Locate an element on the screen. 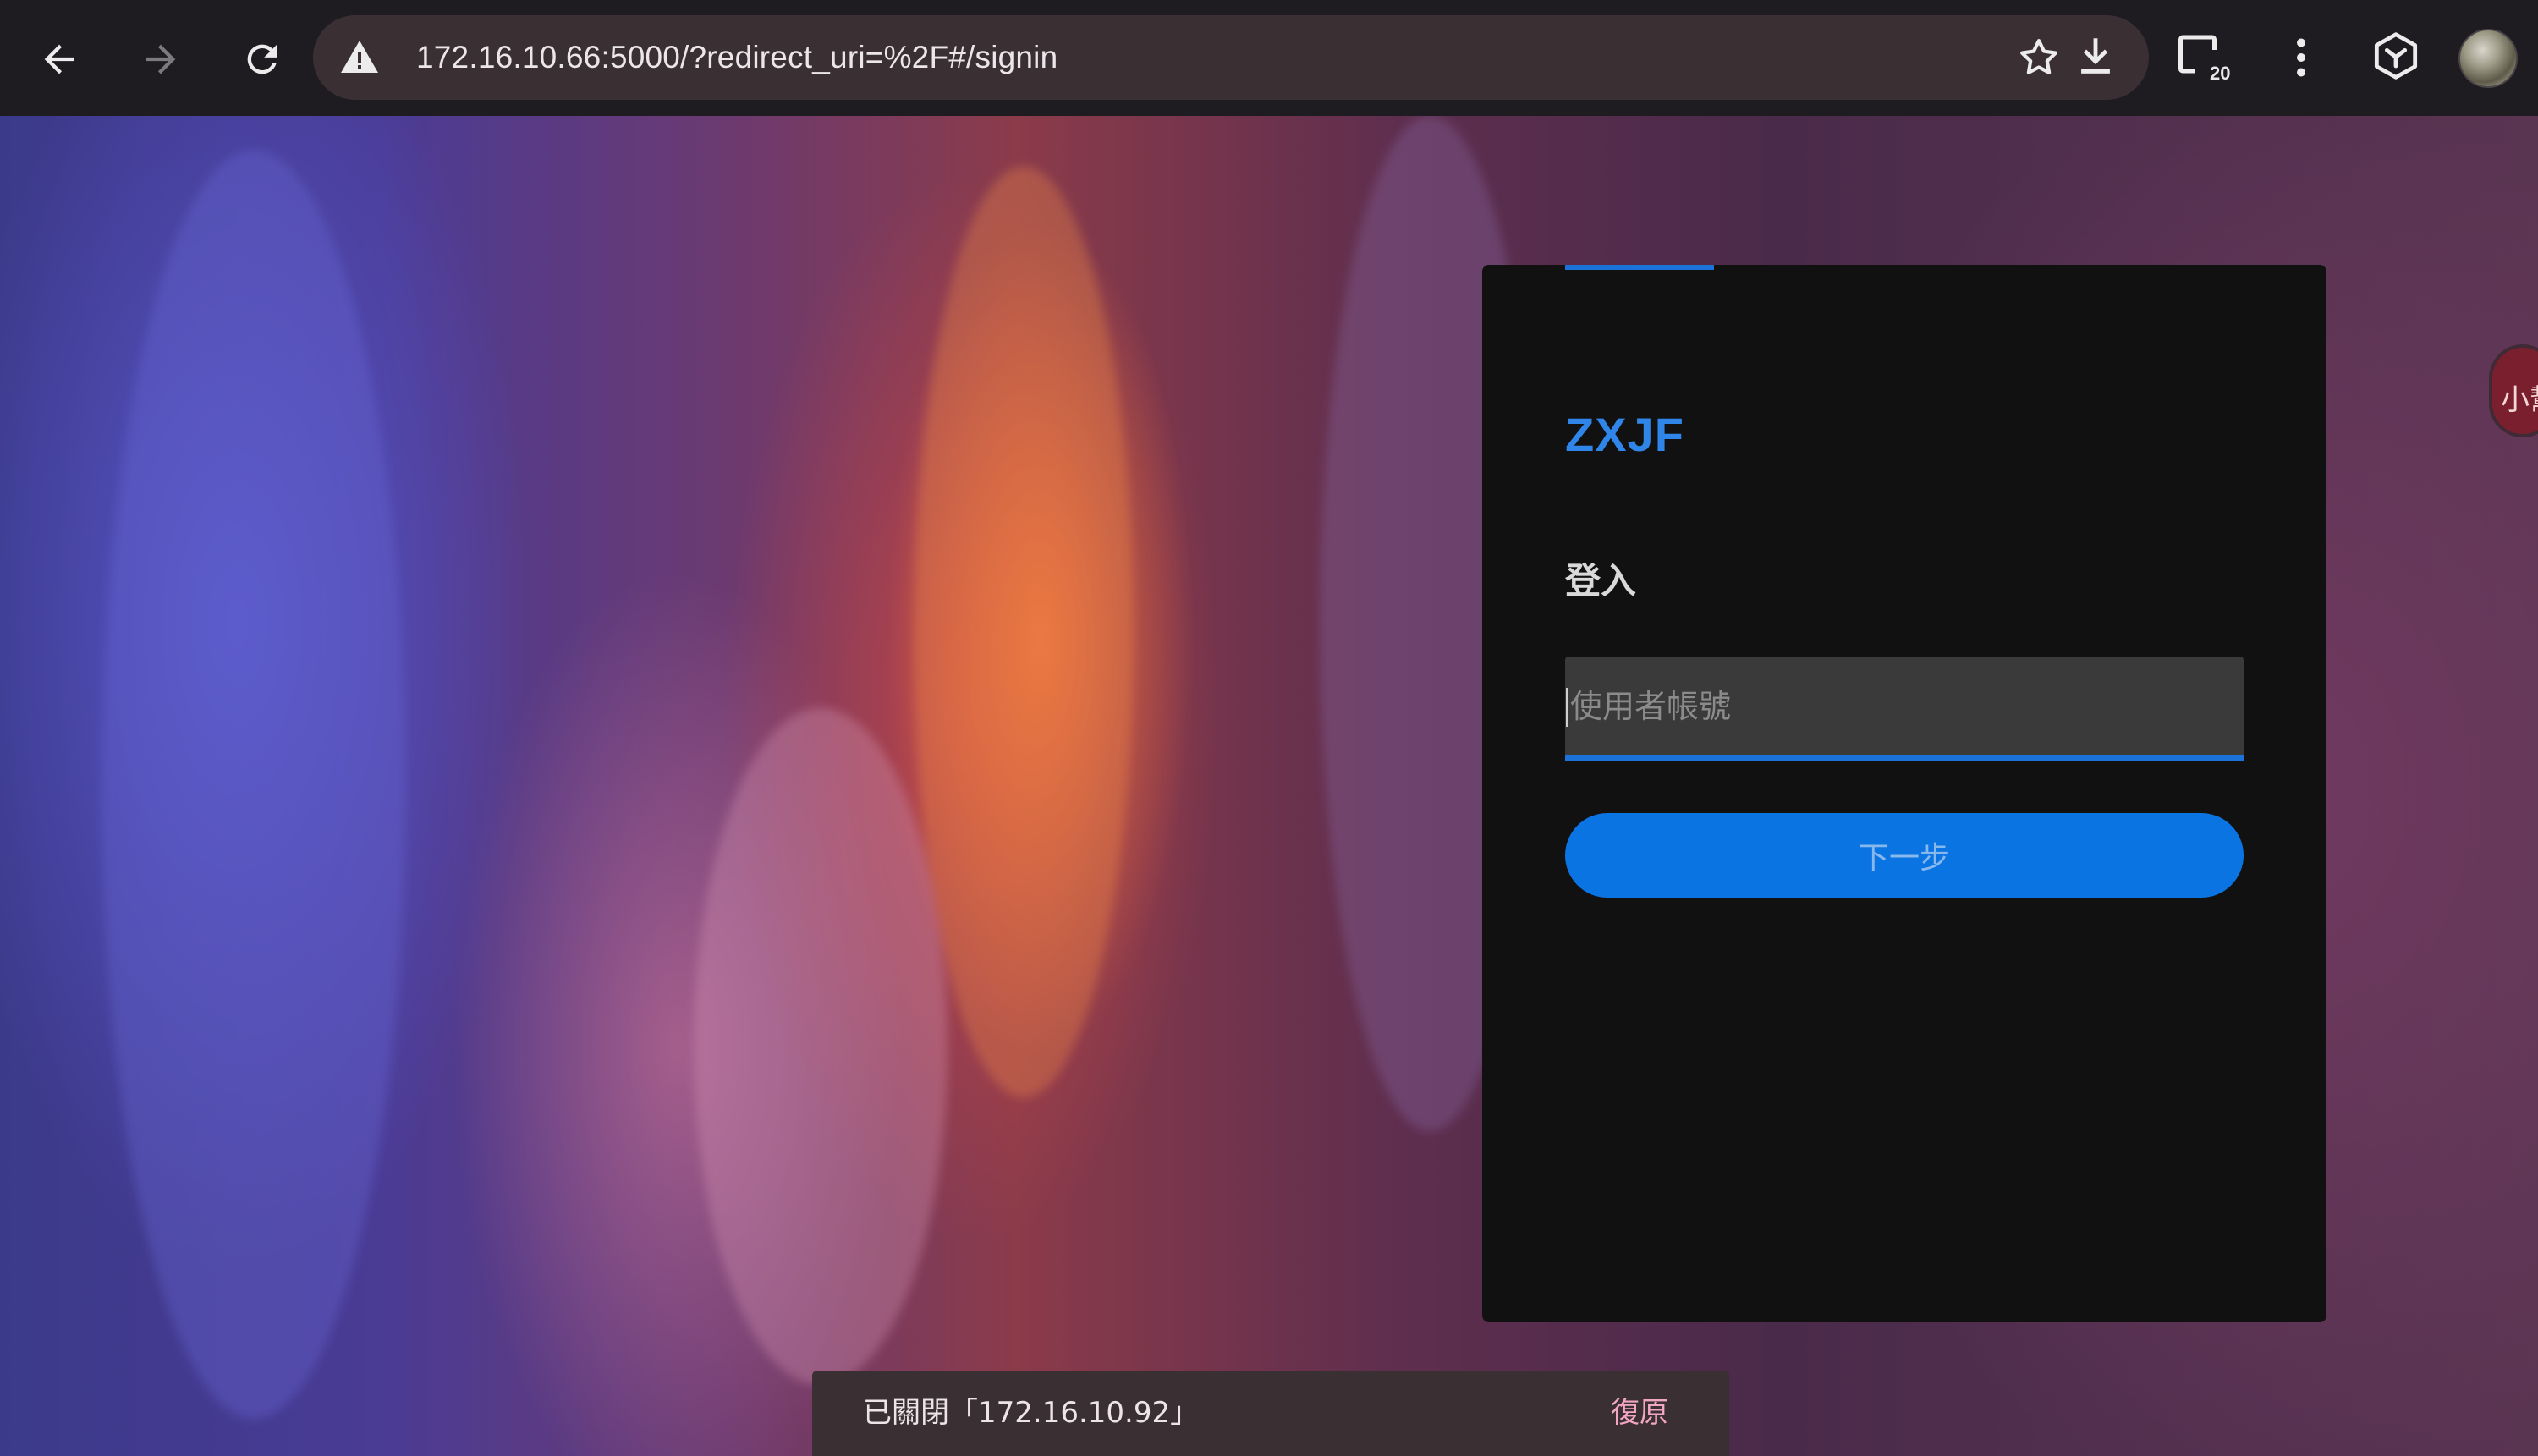 The height and width of the screenshot is (1456, 2538). arrow-left-icon is located at coordinates (59, 59).